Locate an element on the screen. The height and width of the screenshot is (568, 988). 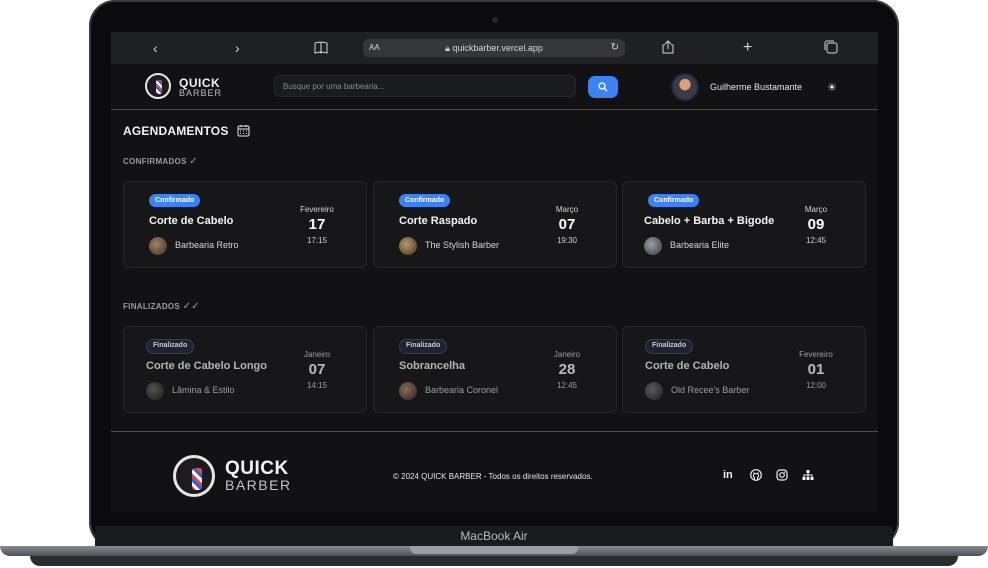
booking-day: 28 is located at coordinates (567, 369).